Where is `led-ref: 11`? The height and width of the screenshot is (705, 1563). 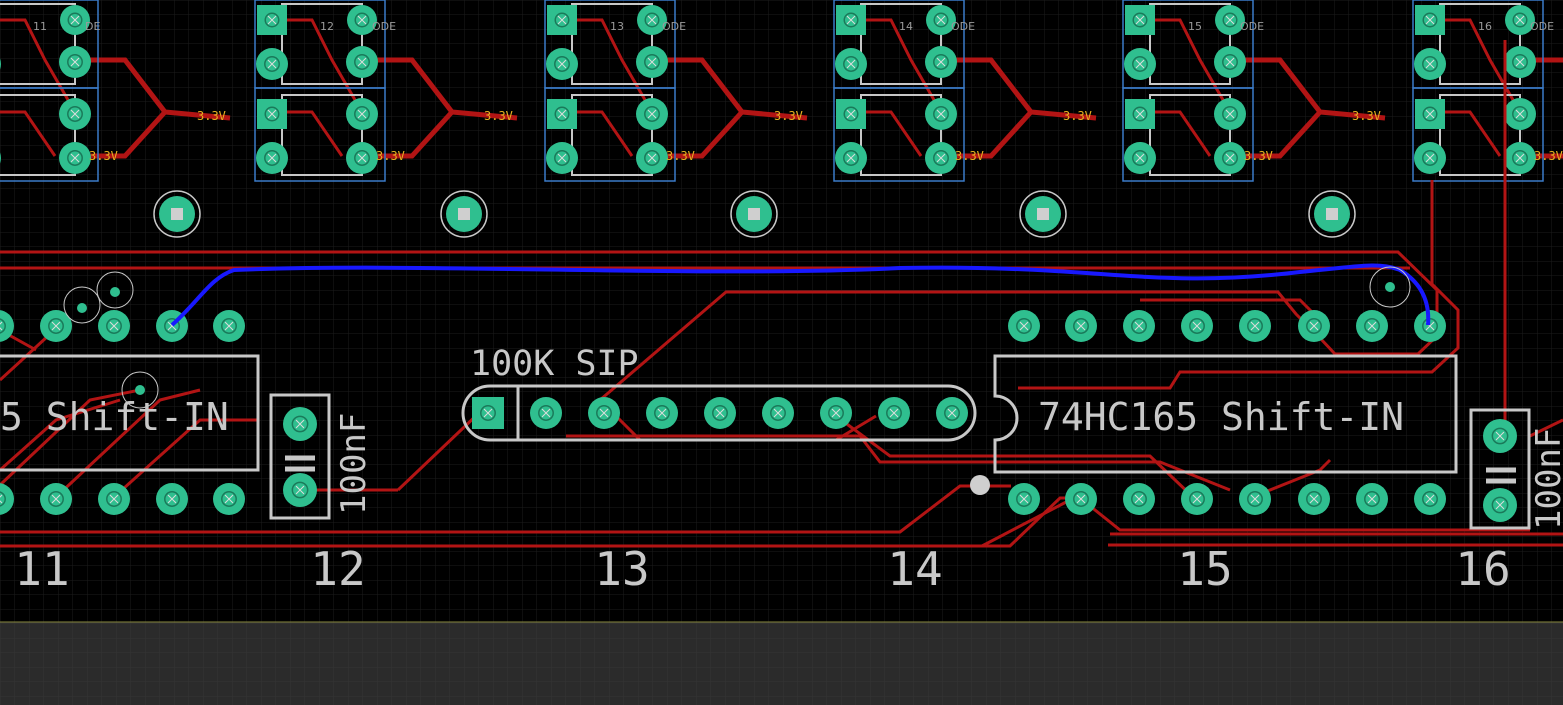 led-ref: 11 is located at coordinates (40, 26).